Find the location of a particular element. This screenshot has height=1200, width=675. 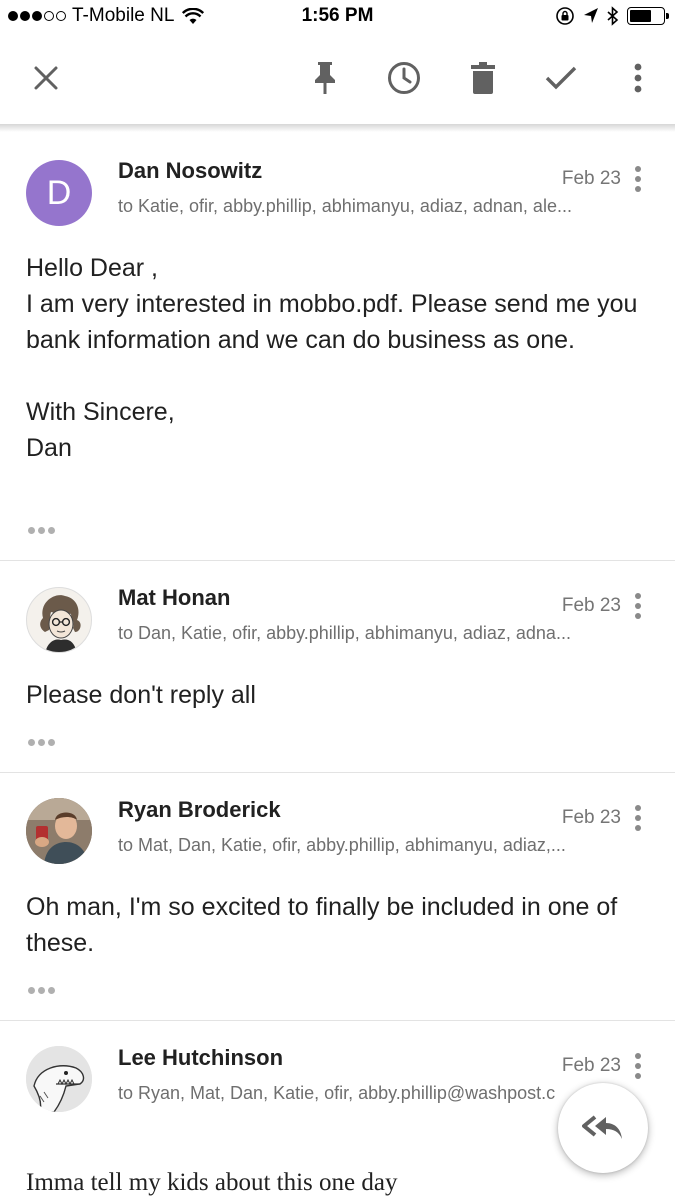

avatar-sketch-portrait is located at coordinates (60, 623).